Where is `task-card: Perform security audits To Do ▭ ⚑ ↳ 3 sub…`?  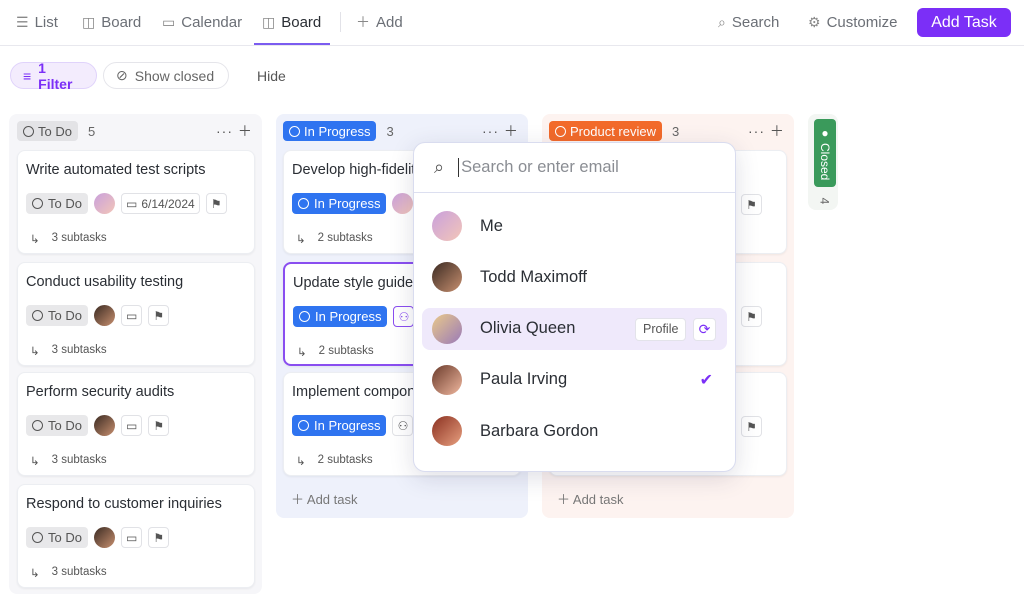 task-card: Perform security audits To Do ▭ ⚑ ↳ 3 sub… is located at coordinates (136, 424).